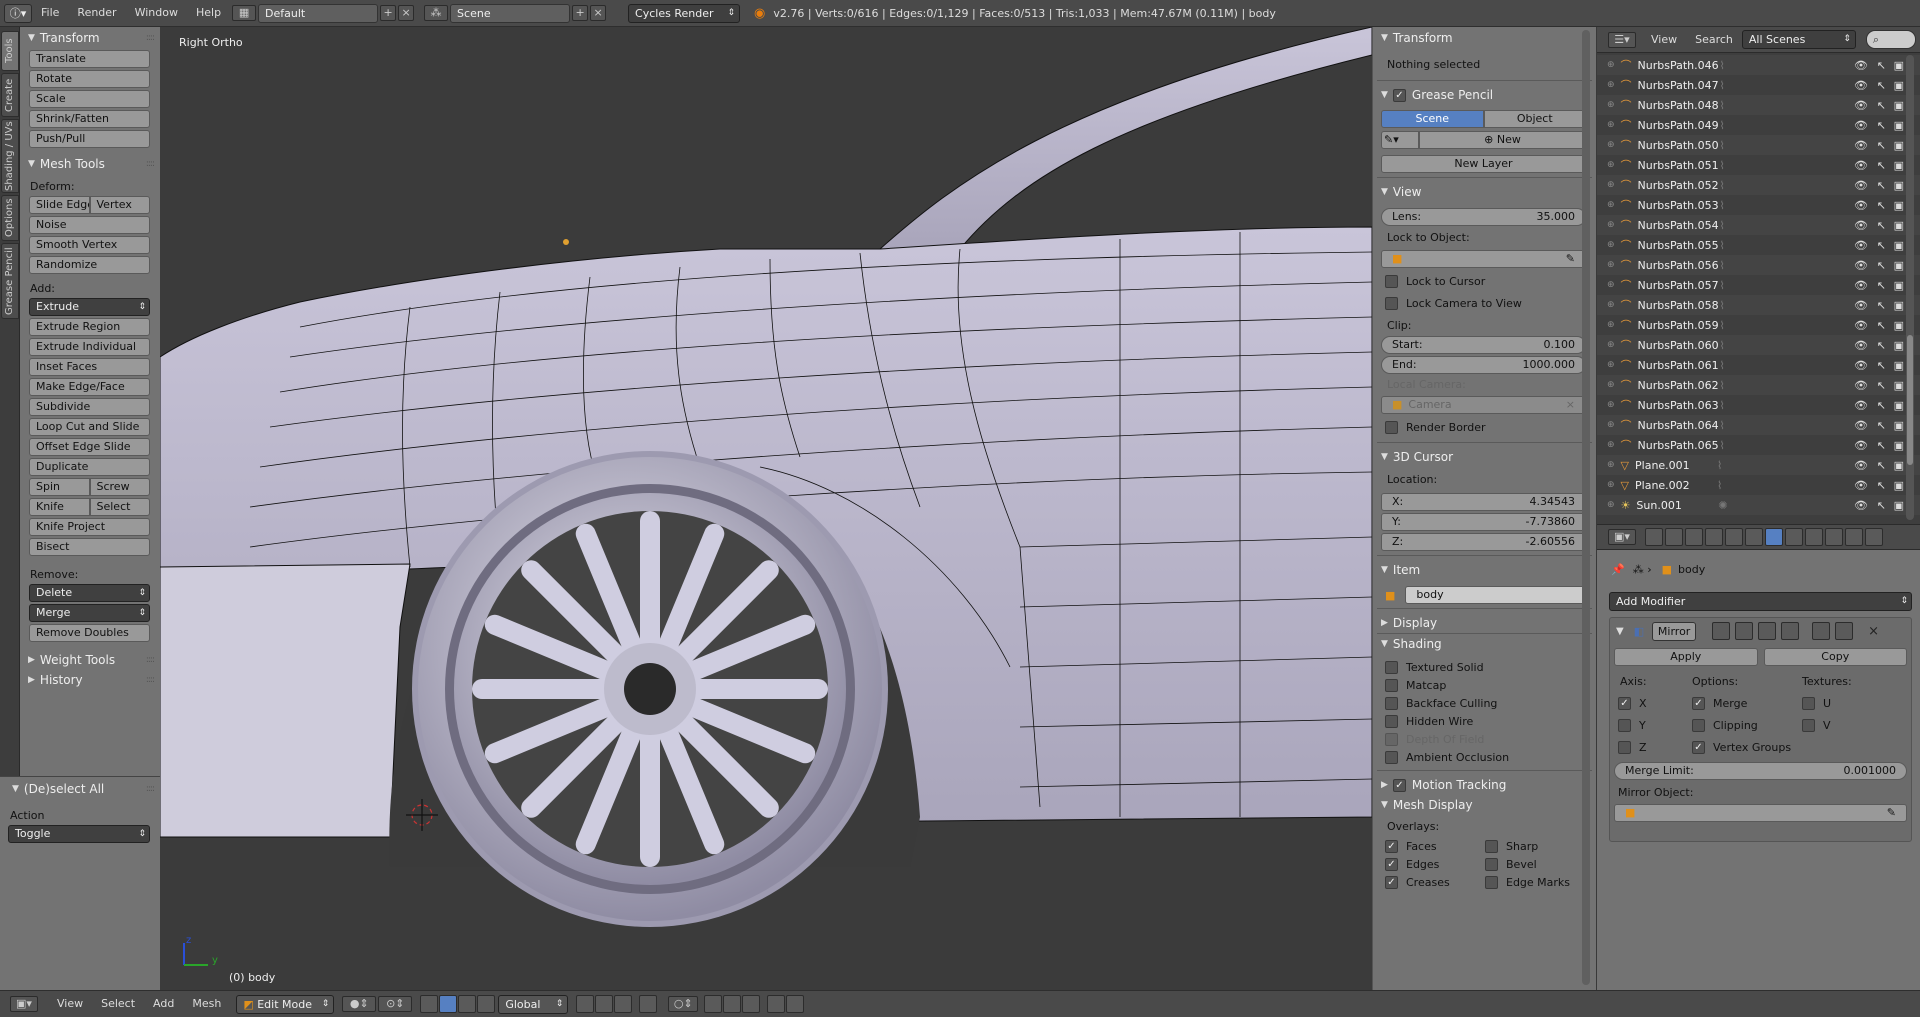 This screenshot has height=1017, width=1920. I want to click on outliner-row: ⊕ ⌒ NurbsPath.062 ⌇ 👁 ↖ ▣, so click(1758, 385).